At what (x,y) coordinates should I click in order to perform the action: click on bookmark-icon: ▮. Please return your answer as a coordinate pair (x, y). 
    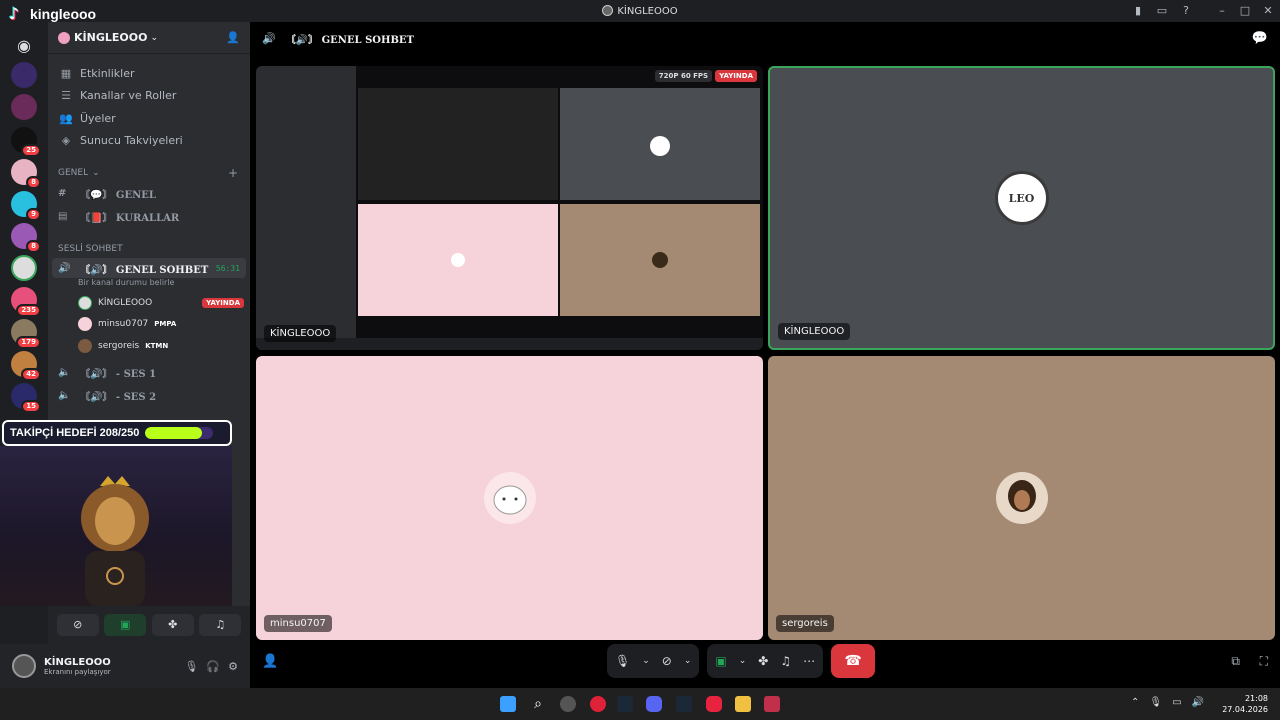
    Looking at the image, I should click on (1138, 11).